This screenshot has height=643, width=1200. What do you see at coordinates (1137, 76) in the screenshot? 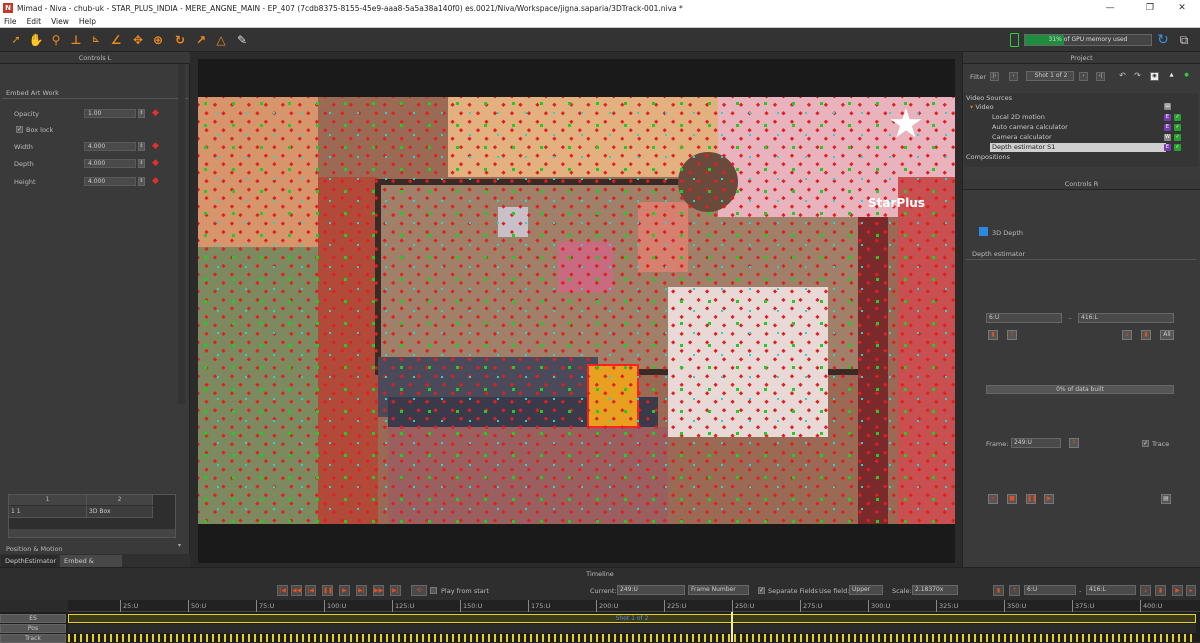
I see `redo-icon: ↷` at bounding box center [1137, 76].